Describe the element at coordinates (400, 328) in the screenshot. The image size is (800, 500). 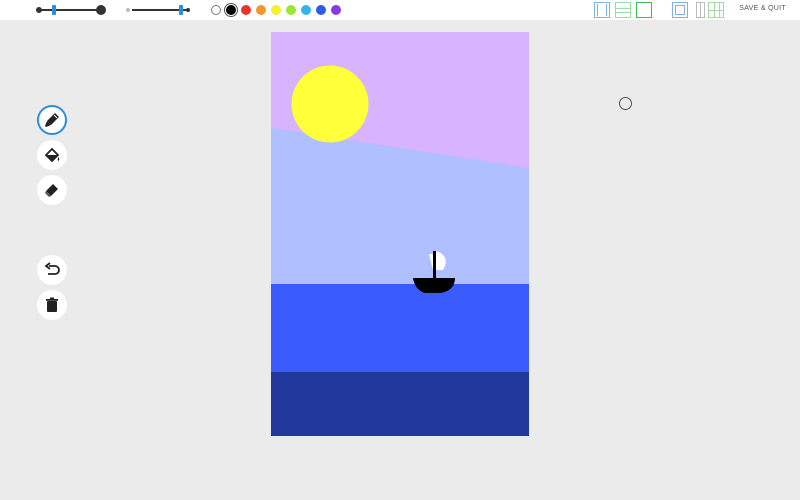
I see `sea` at that location.